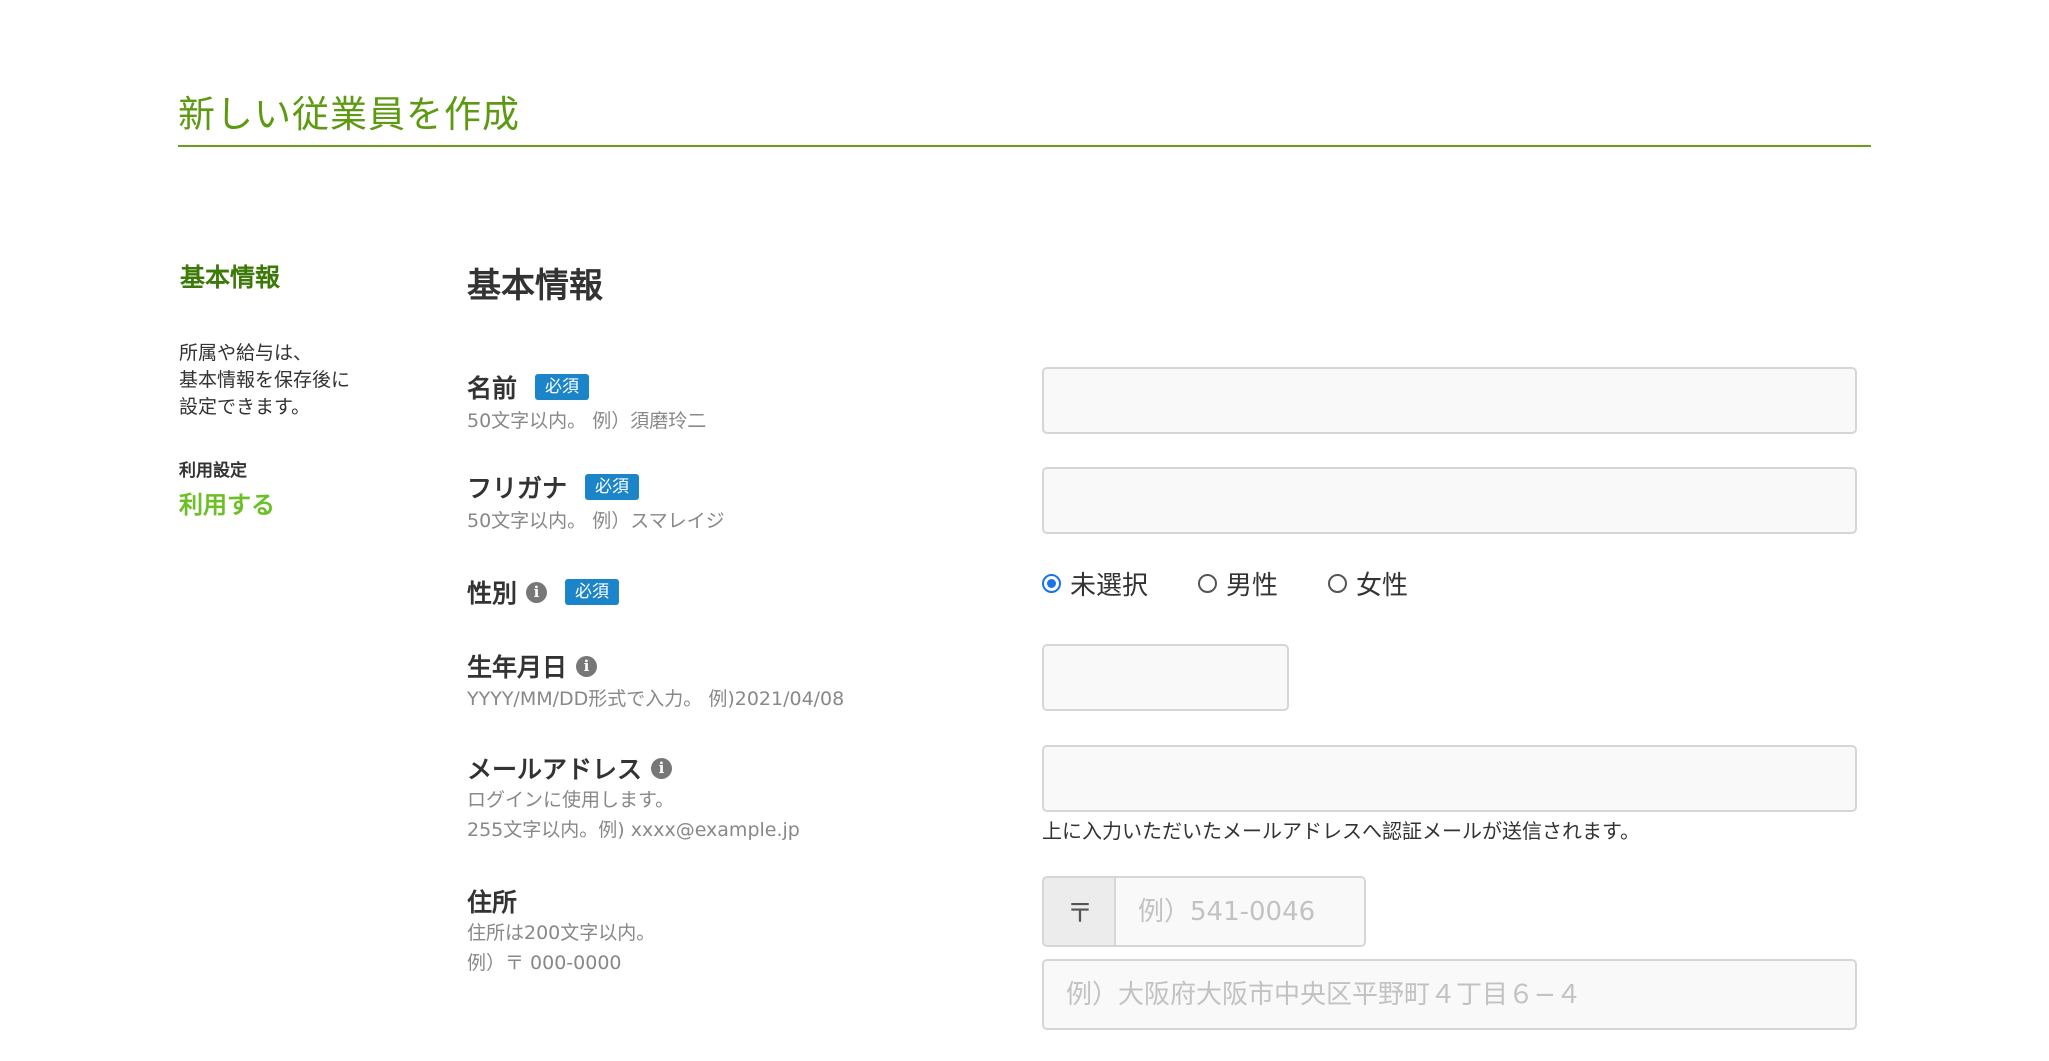  What do you see at coordinates (656, 699) in the screenshot?
I see `birthday-hint: YYYY/MM/DD形式で入力。 例)2021/04/08` at bounding box center [656, 699].